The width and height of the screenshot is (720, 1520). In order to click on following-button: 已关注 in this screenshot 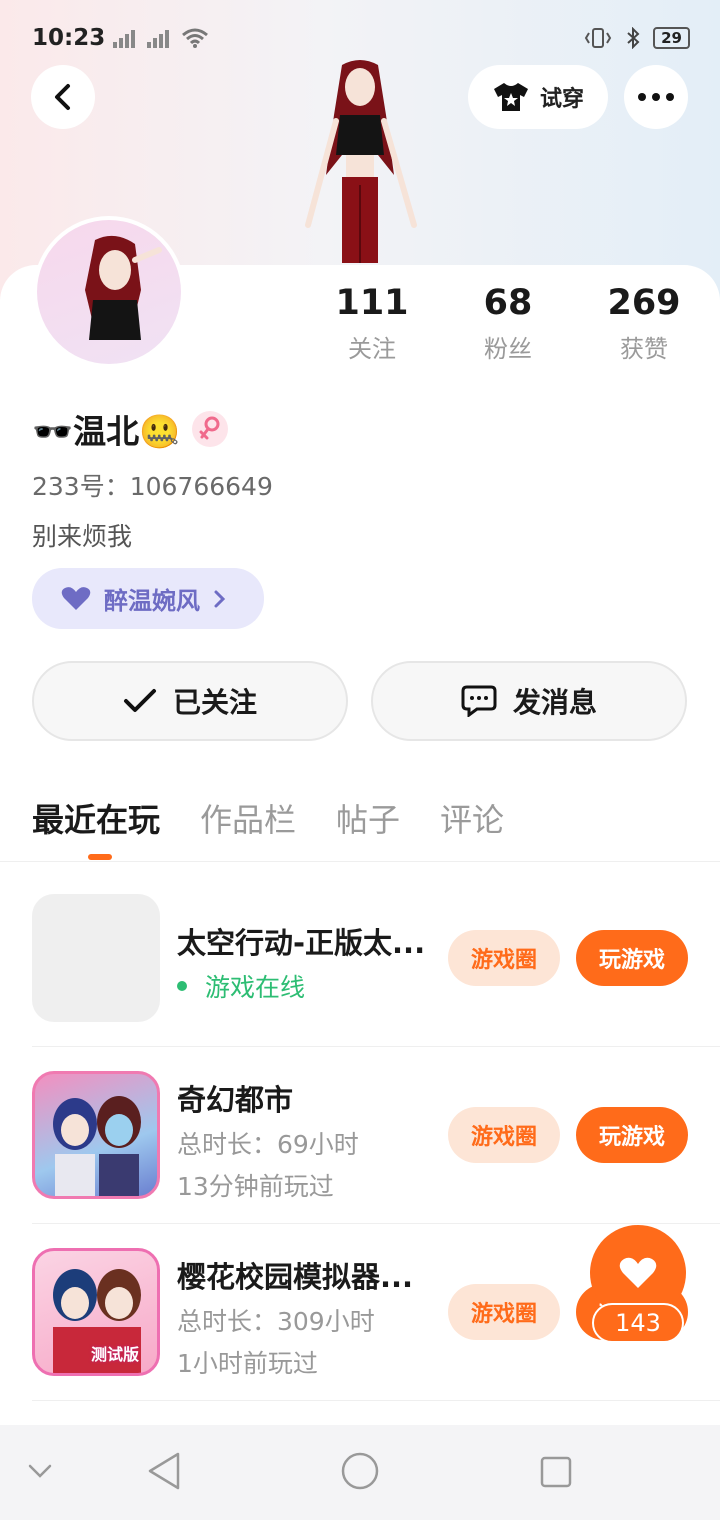, I will do `click(190, 701)`.